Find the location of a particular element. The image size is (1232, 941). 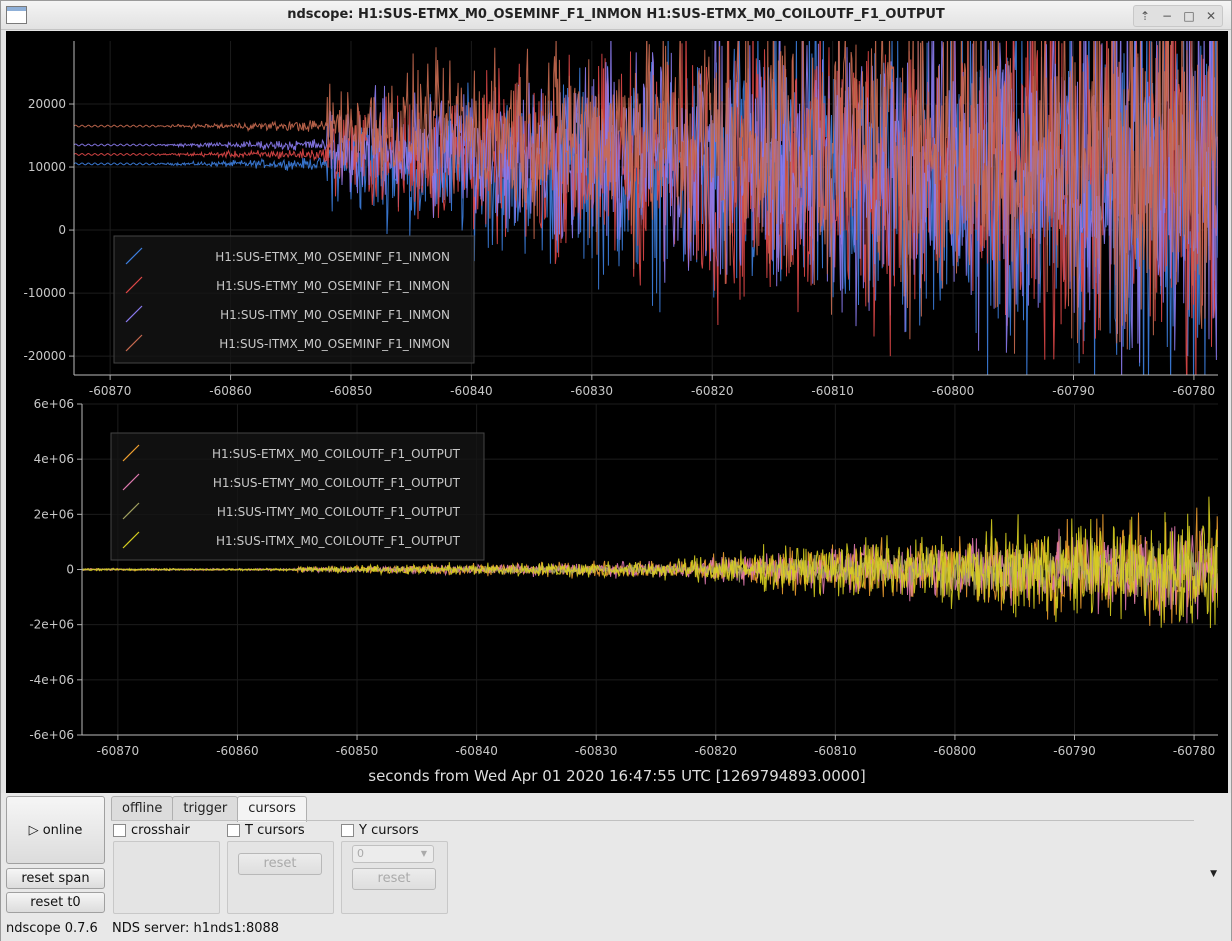

legend-label: H1:SUS-ETMY_M0_COILOUTF_F1_OUTPUT is located at coordinates (337, 483).